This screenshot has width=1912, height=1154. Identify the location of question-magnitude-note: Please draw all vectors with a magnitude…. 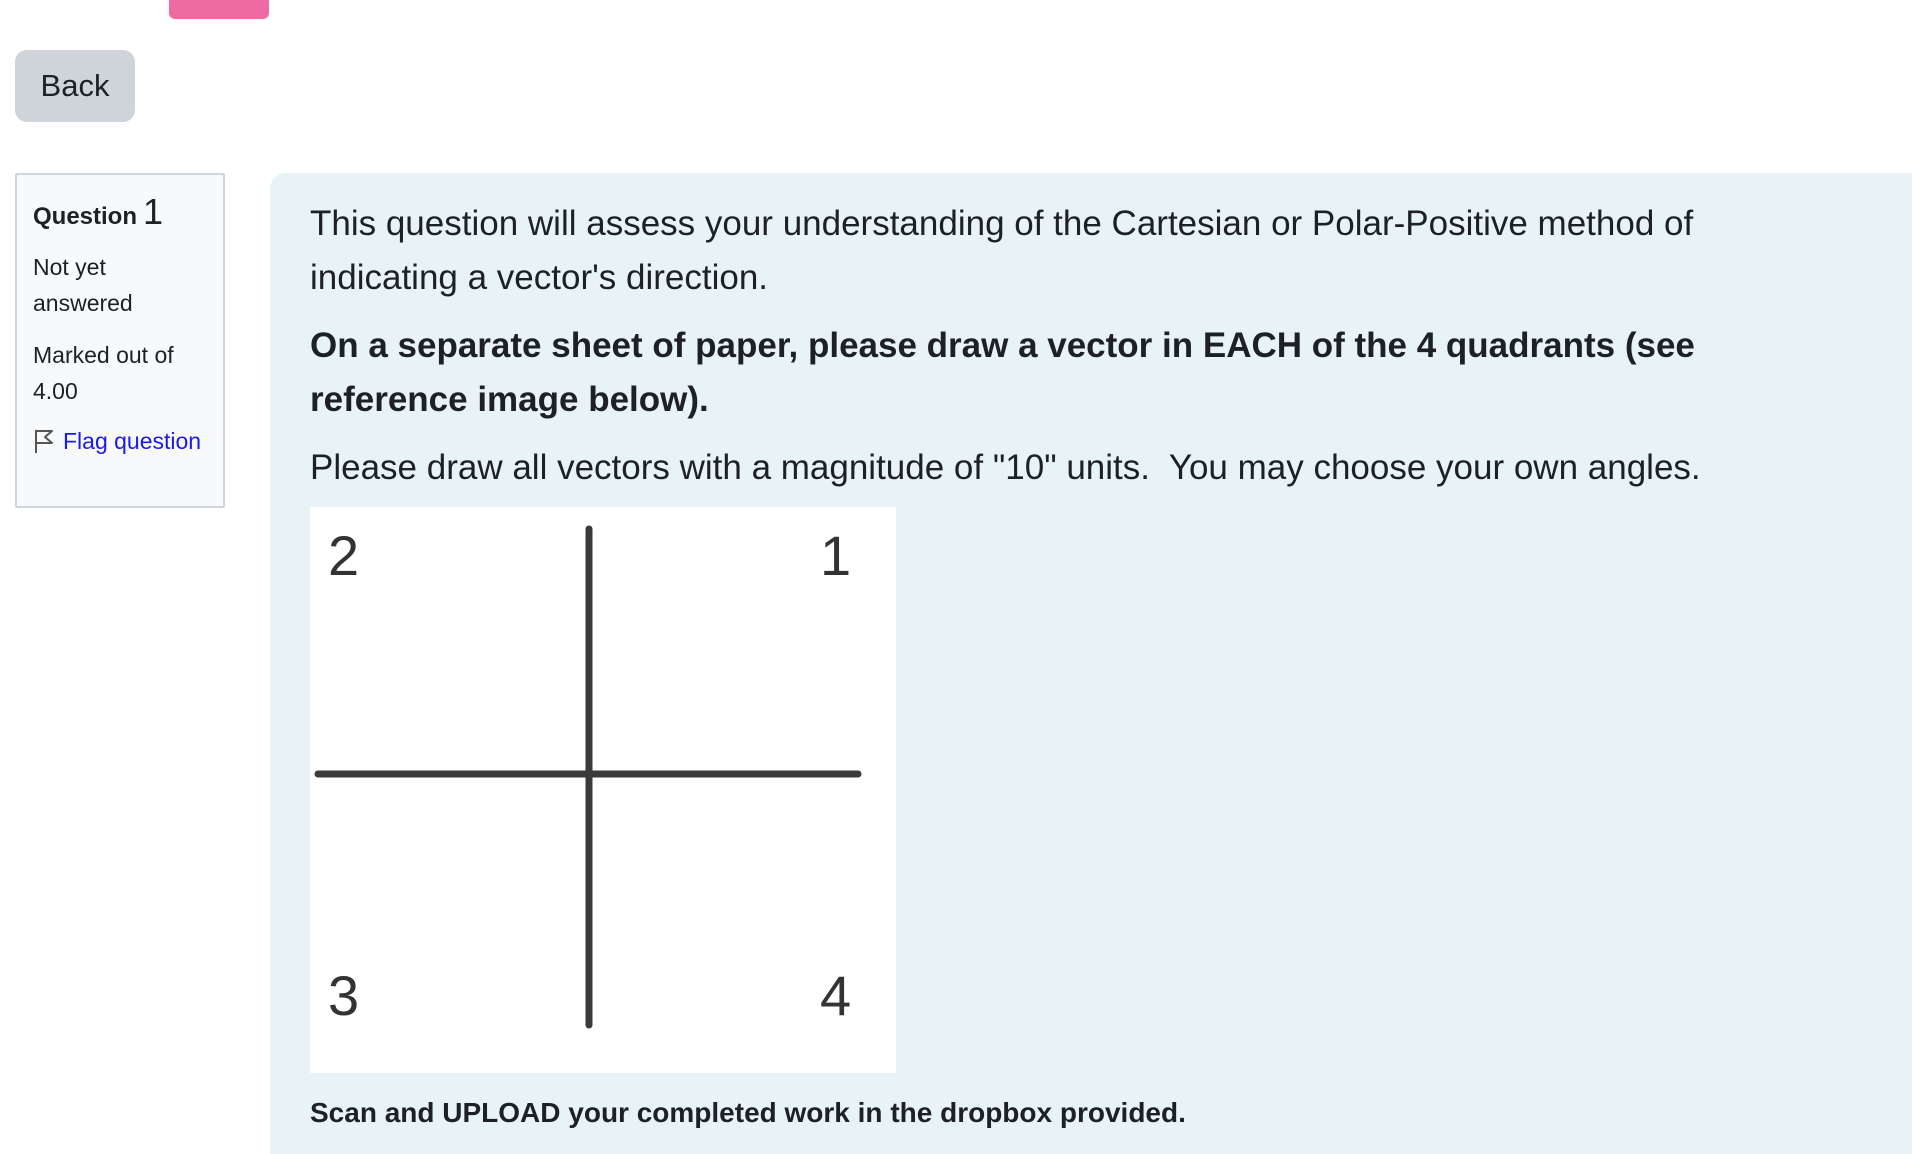
(1005, 467).